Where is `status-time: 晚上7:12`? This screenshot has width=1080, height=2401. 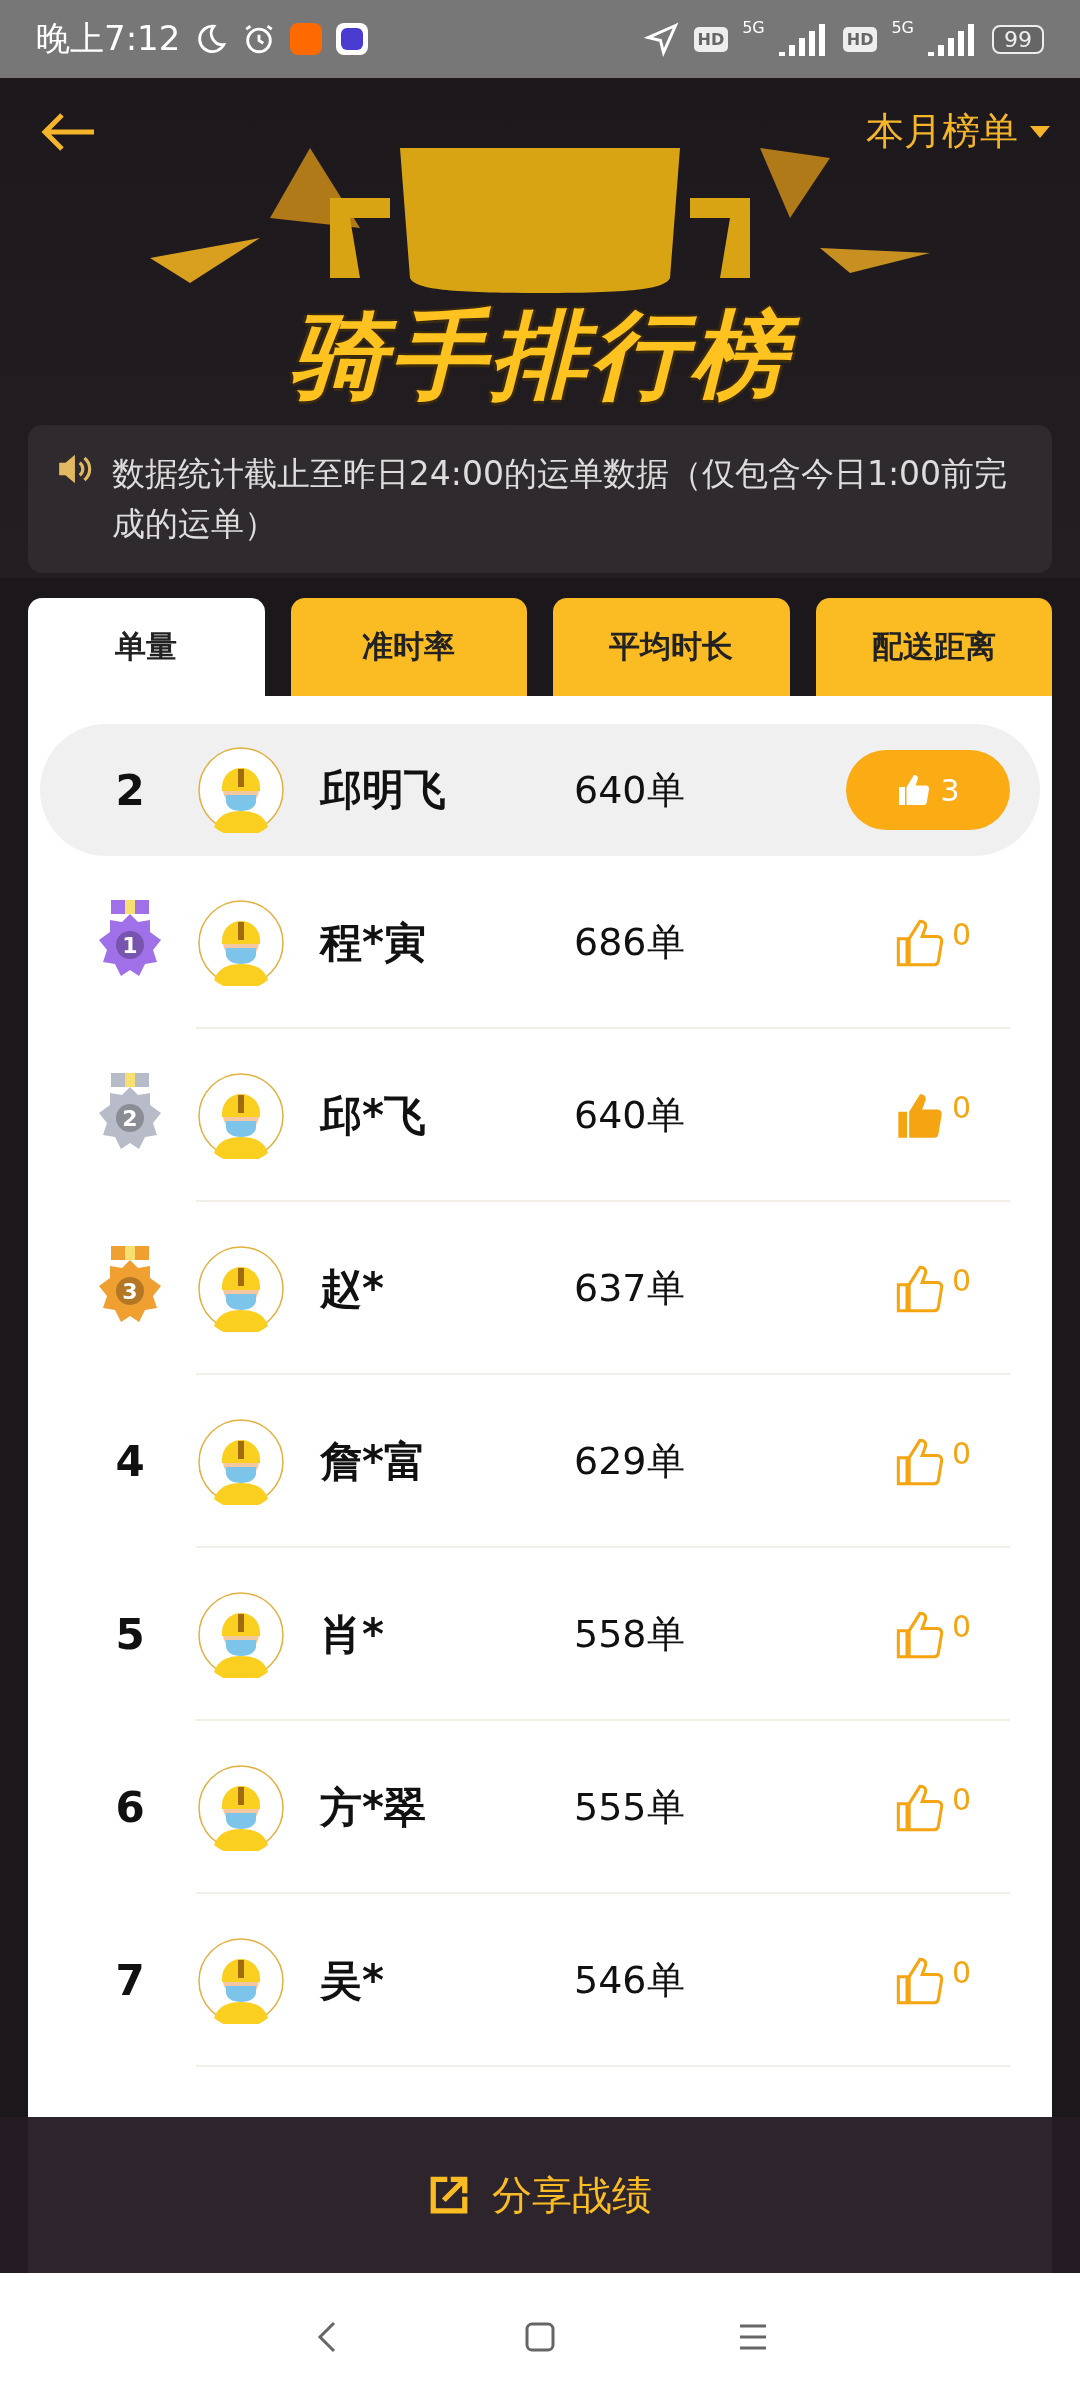
status-time: 晚上7:12 is located at coordinates (108, 38).